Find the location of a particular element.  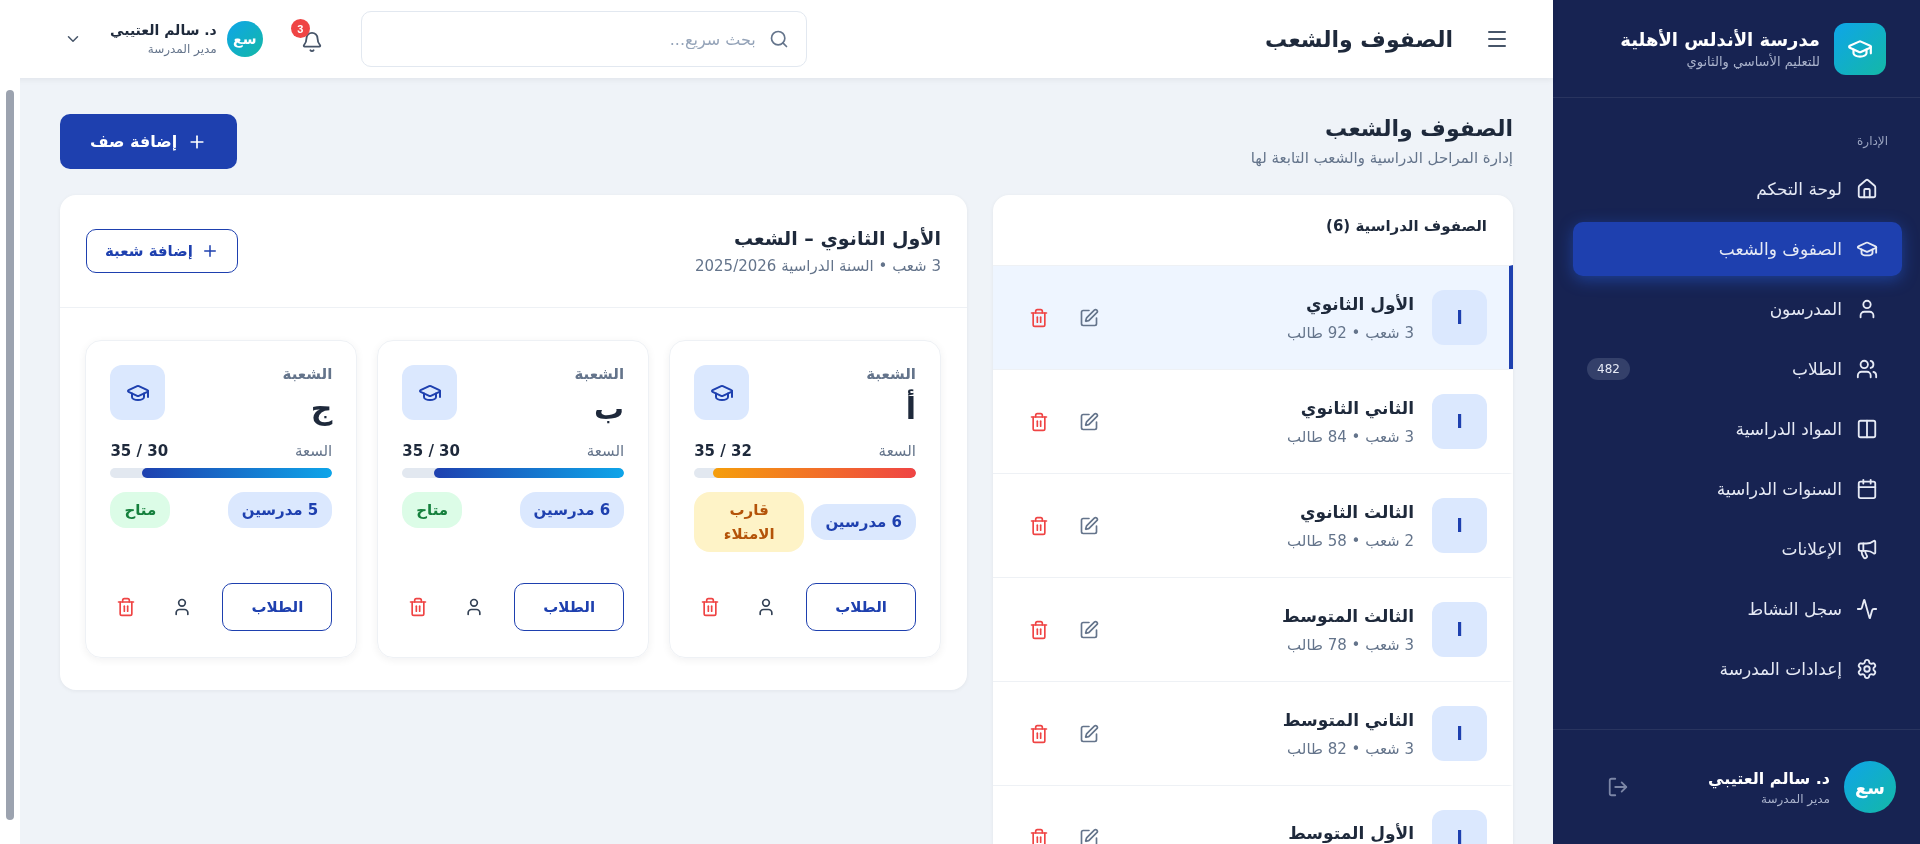

home-icon is located at coordinates (1867, 189).